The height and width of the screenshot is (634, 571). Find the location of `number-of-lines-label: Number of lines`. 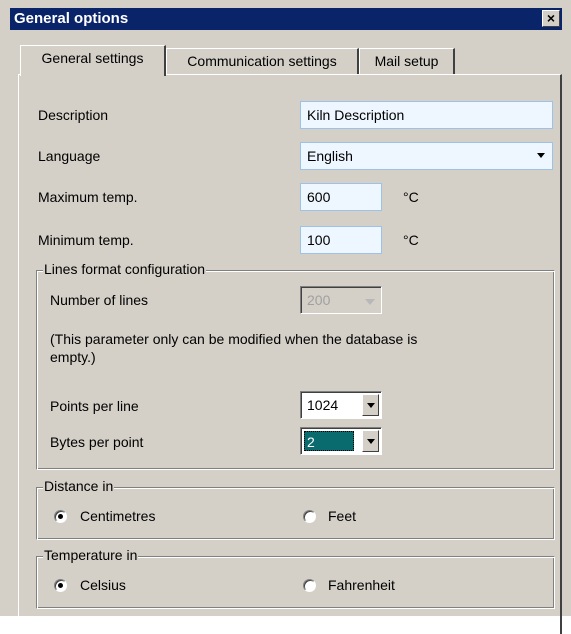

number-of-lines-label: Number of lines is located at coordinates (99, 300).